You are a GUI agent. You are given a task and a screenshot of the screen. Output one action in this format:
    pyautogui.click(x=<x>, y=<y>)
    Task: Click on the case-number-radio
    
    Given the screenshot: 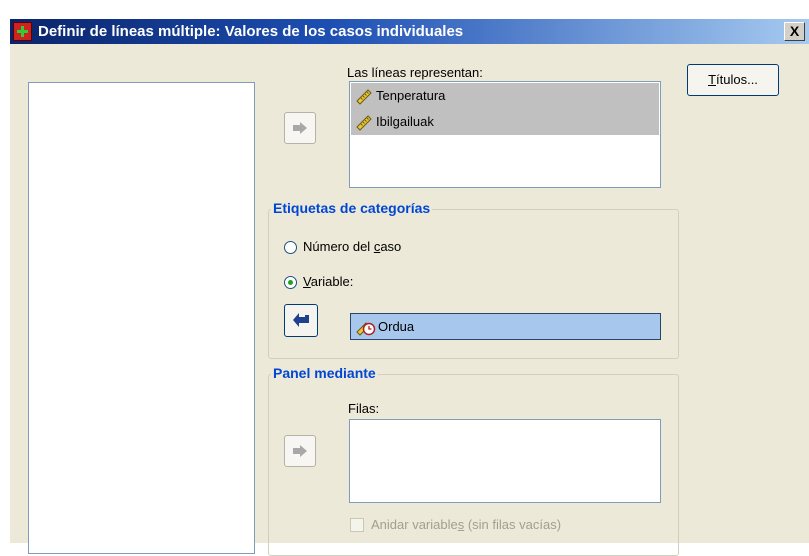 What is the action you would take?
    pyautogui.click(x=290, y=247)
    